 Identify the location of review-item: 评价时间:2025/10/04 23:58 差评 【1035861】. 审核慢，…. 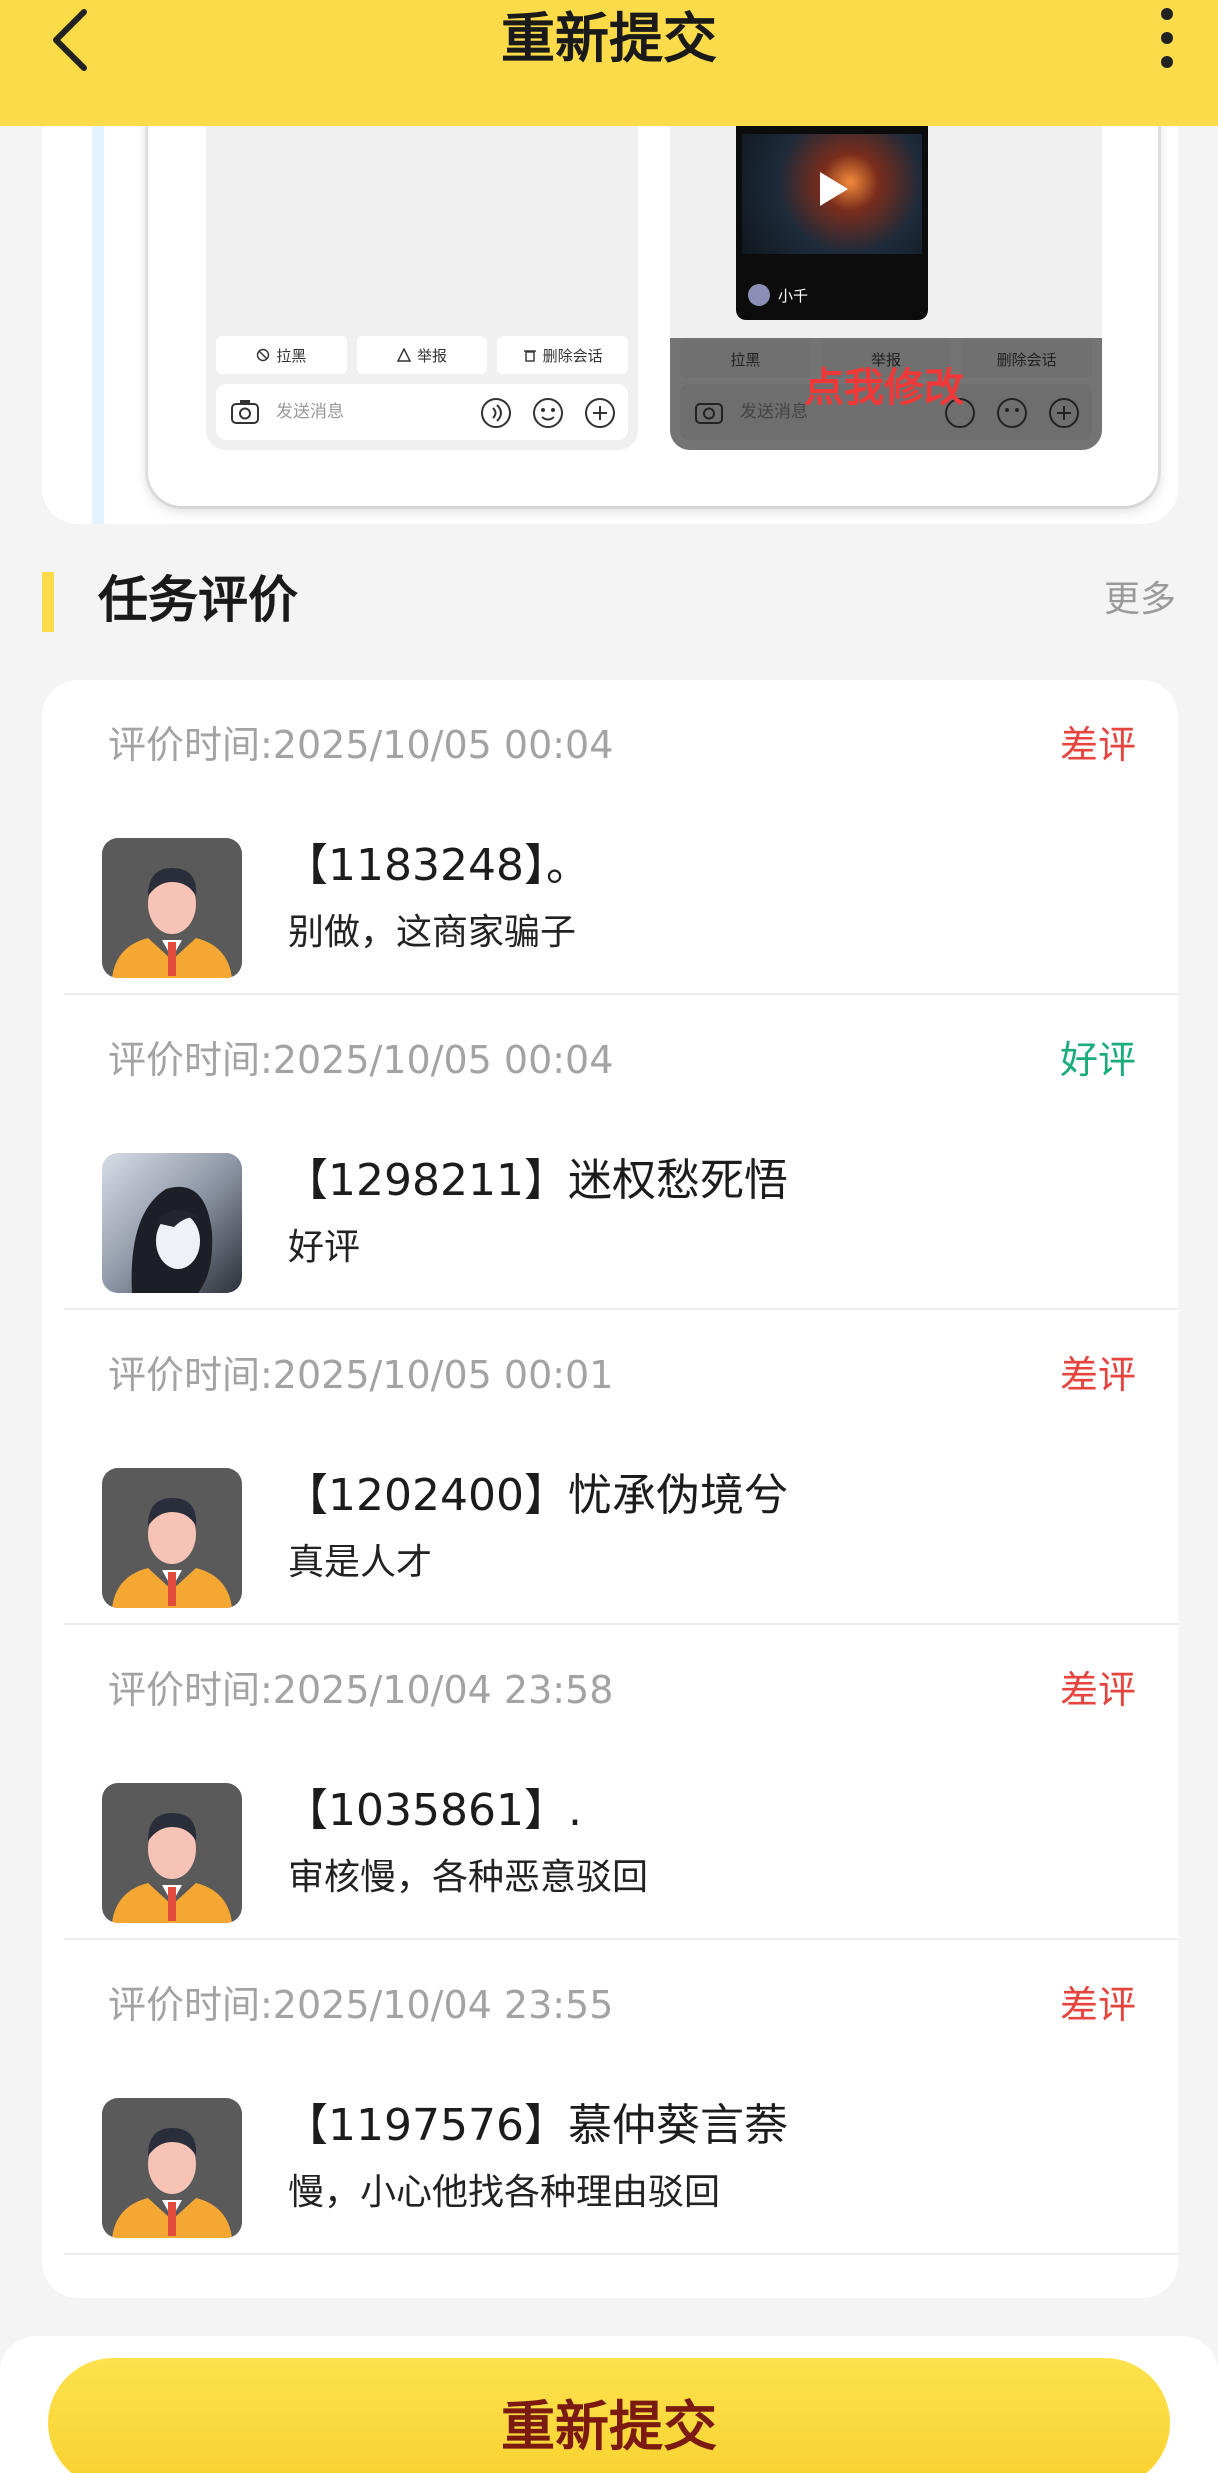
(610, 1782).